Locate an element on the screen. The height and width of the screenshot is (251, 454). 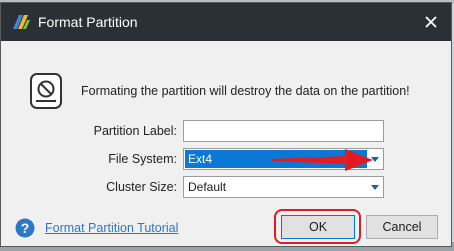
app-logo-icon is located at coordinates (21, 22).